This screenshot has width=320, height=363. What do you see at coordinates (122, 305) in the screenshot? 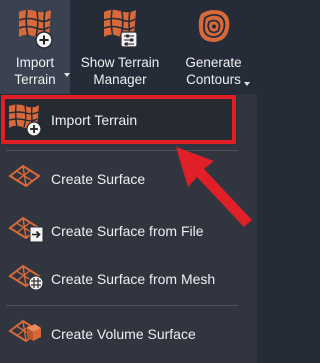
I see `menu-divider` at bounding box center [122, 305].